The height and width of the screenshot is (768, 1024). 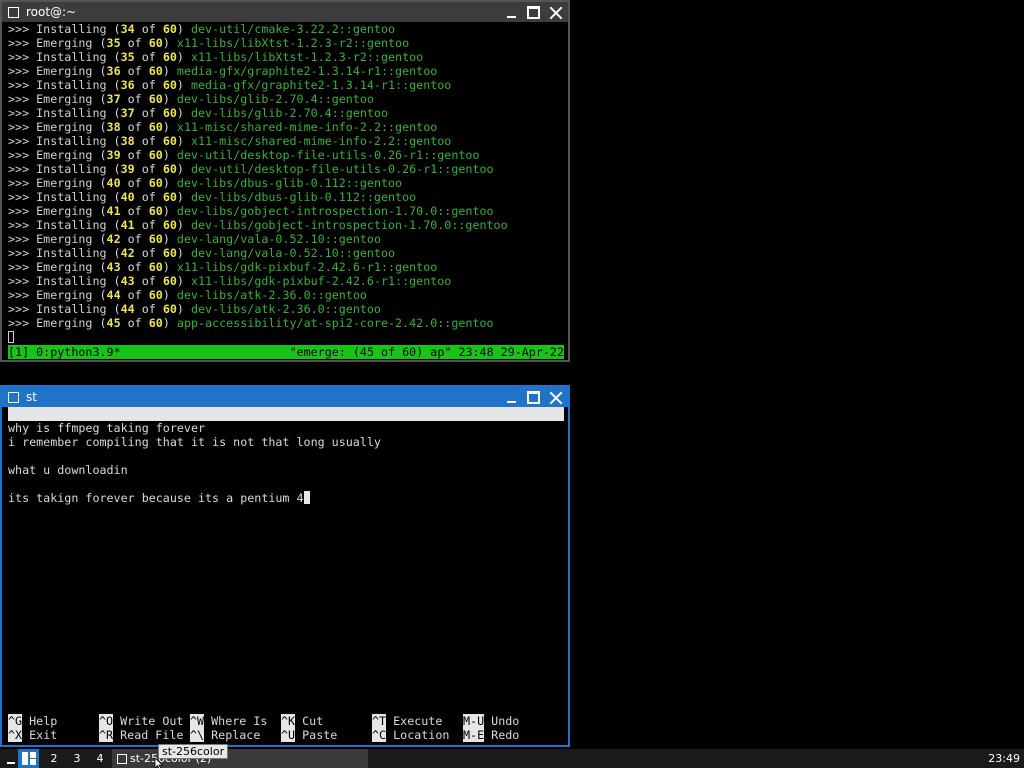 I want to click on nano-shortcut: ^T Execute, so click(x=407, y=721).